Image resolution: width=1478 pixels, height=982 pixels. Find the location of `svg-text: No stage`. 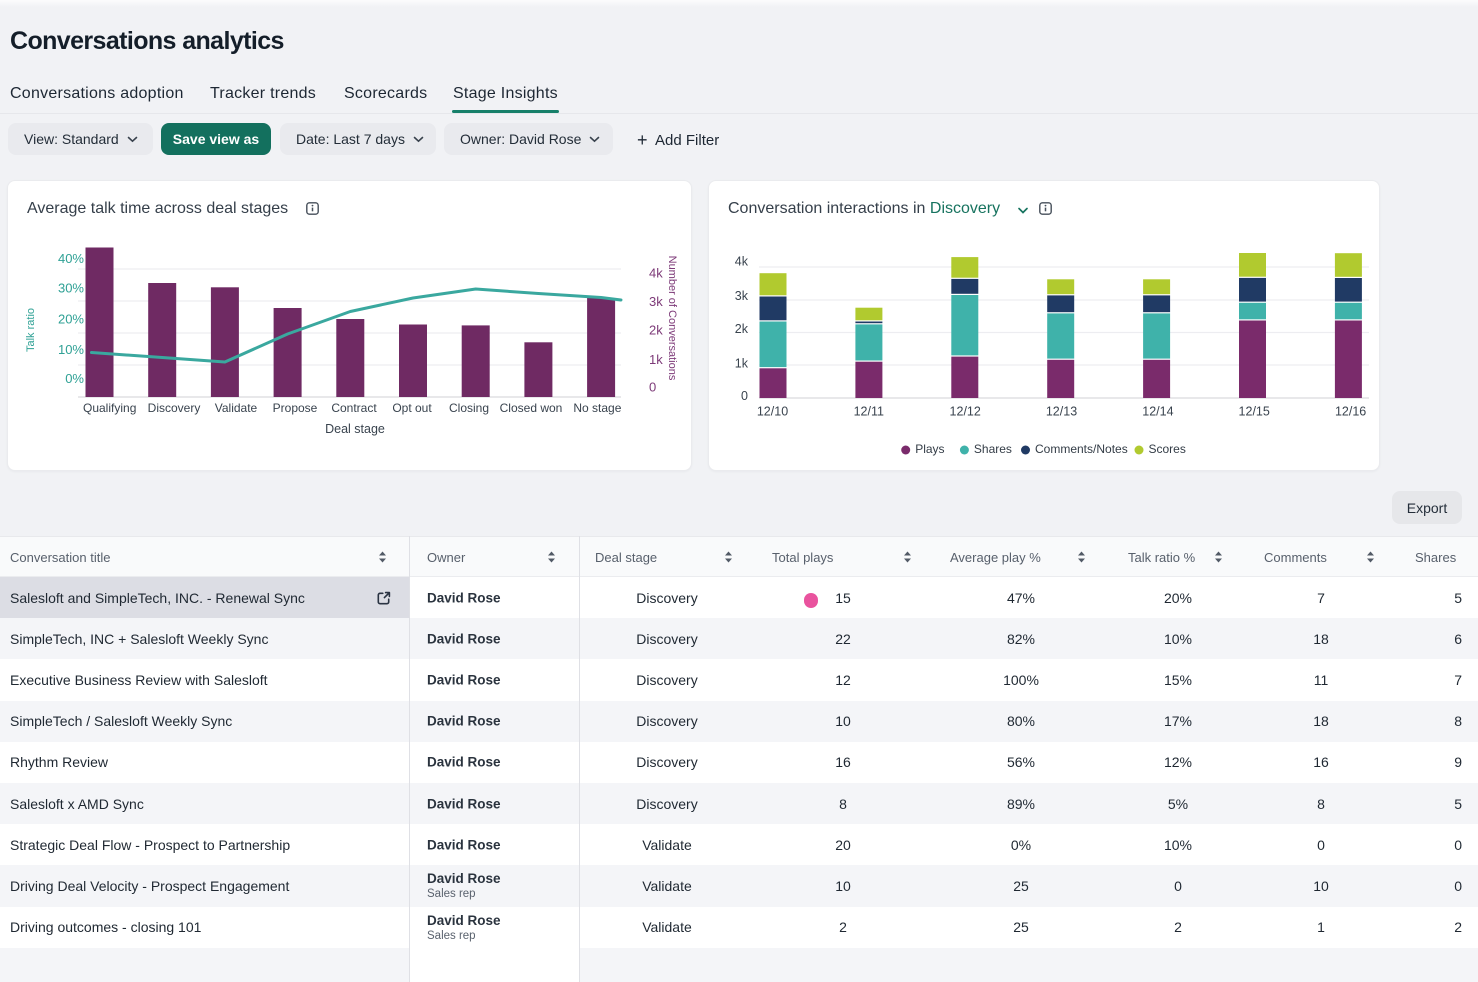

svg-text: No stage is located at coordinates (597, 408).